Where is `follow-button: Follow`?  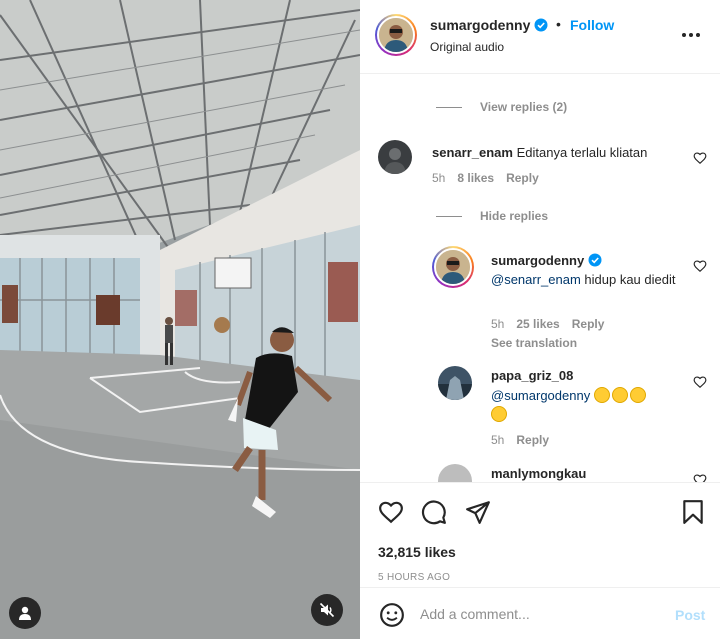 follow-button: Follow is located at coordinates (592, 25).